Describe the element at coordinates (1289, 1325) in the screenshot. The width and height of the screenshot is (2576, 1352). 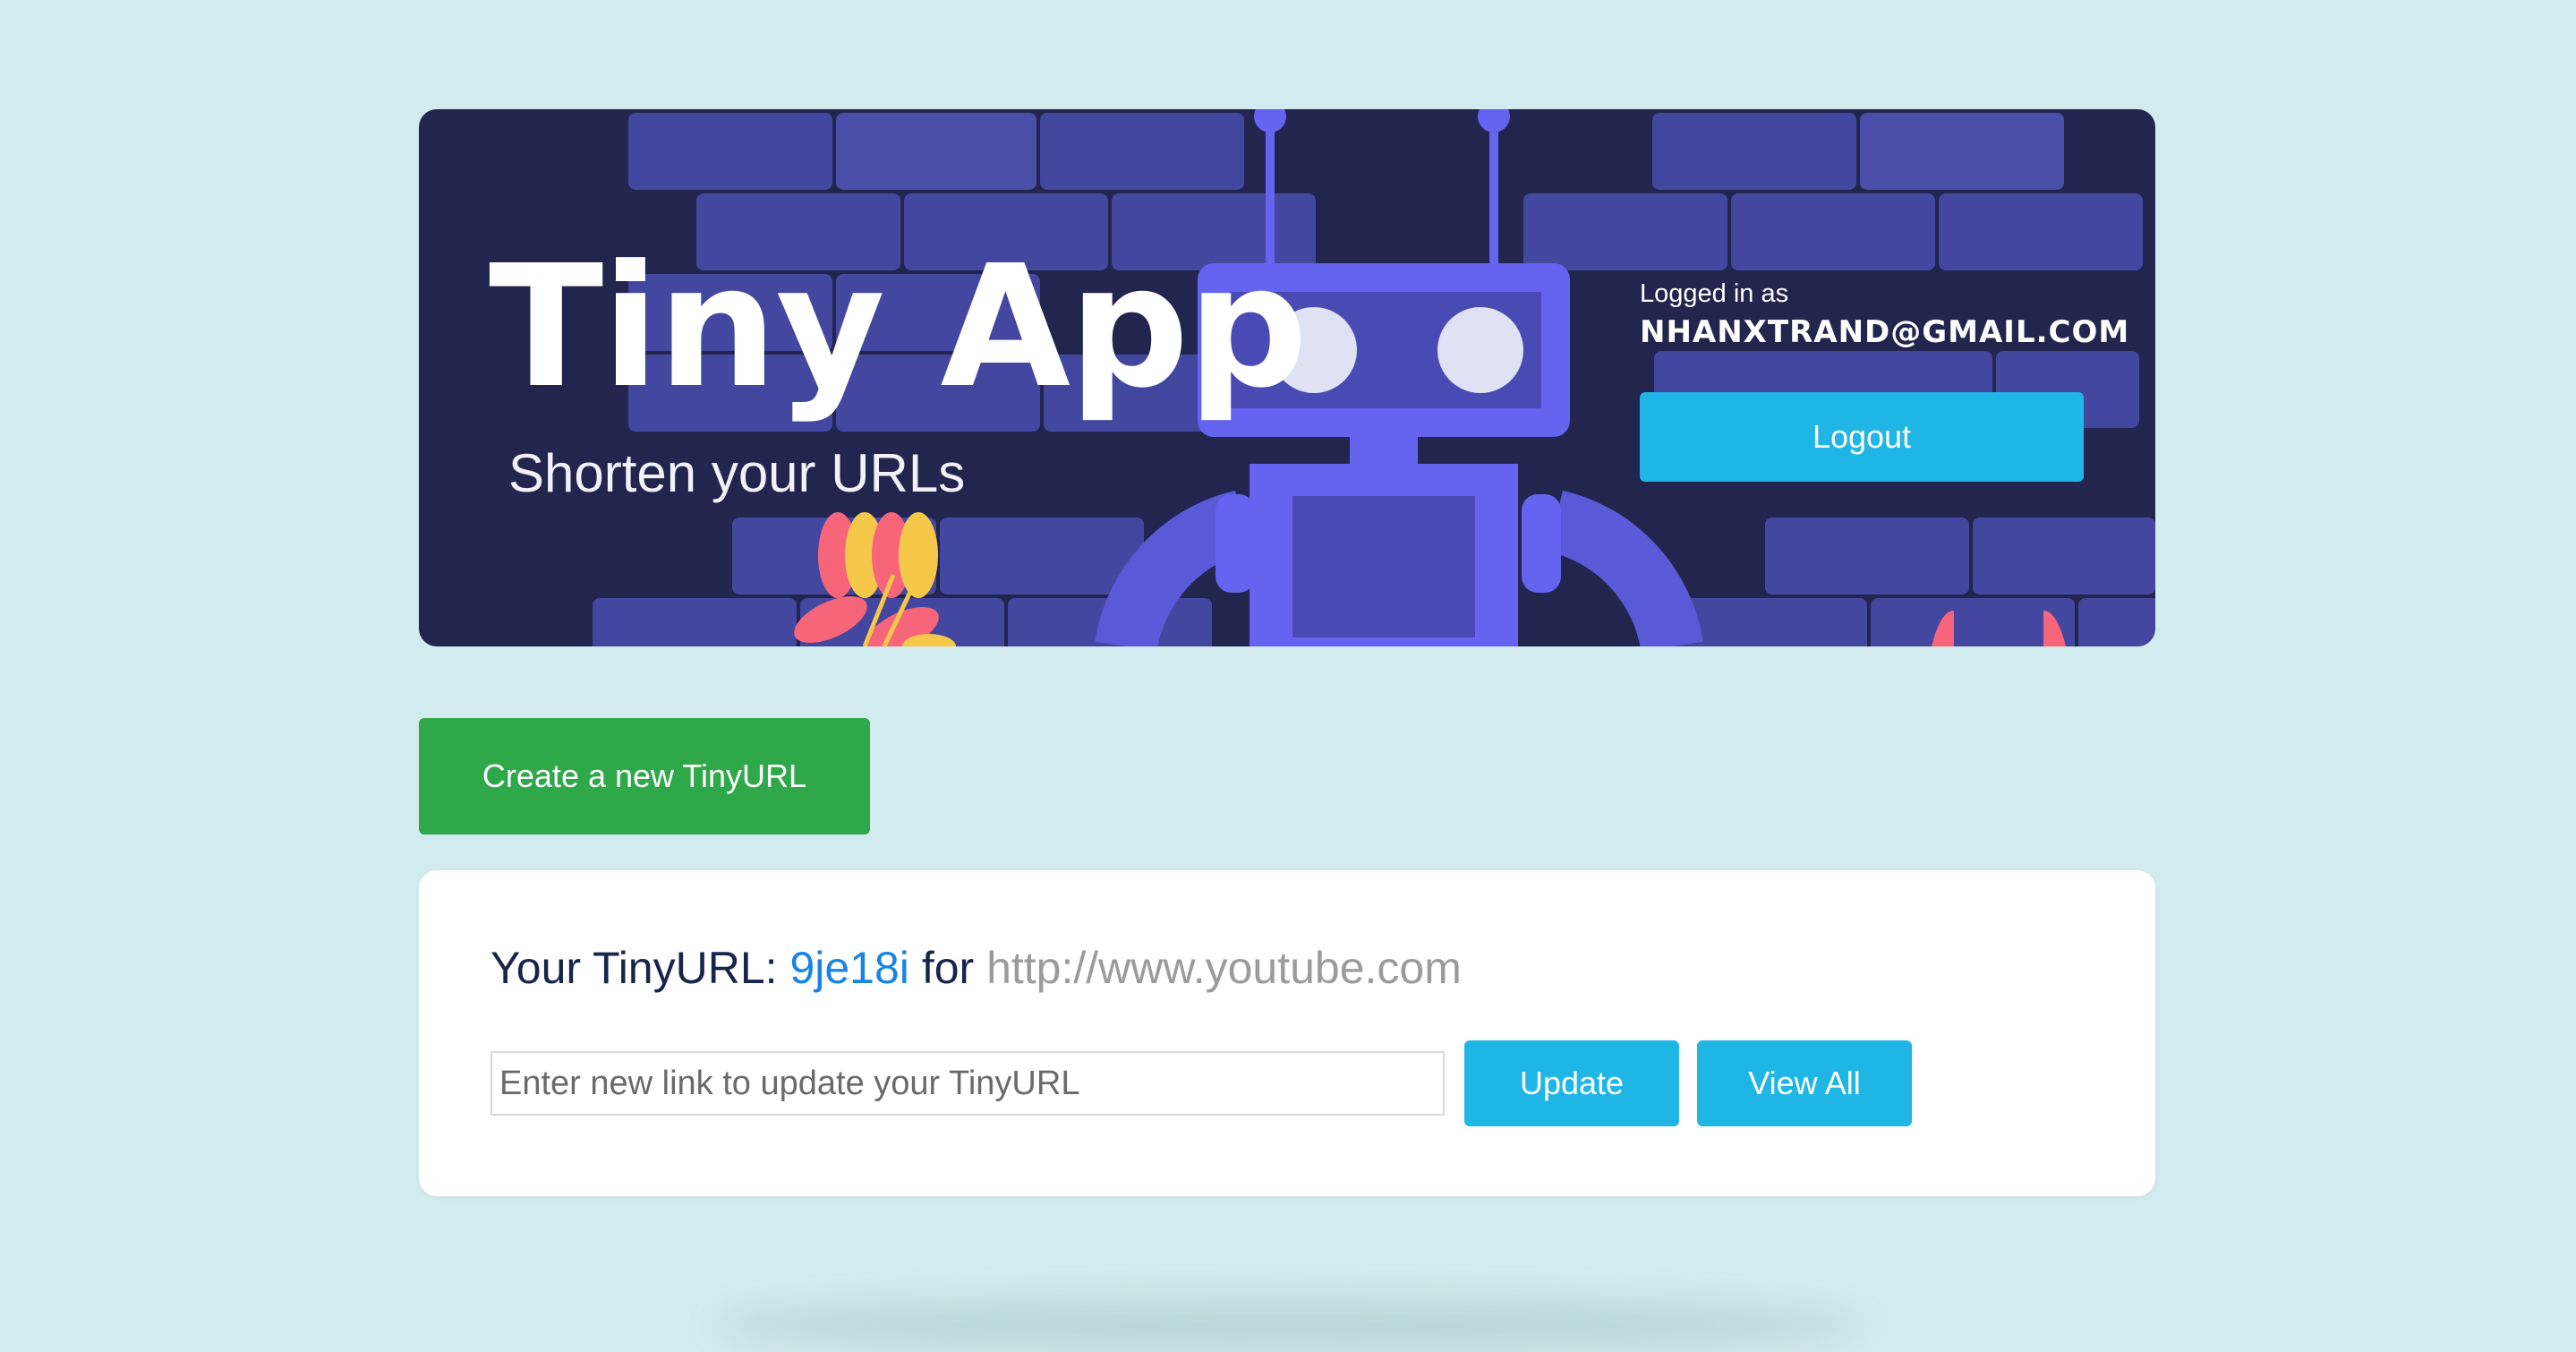
I see `bottom-shadow` at that location.